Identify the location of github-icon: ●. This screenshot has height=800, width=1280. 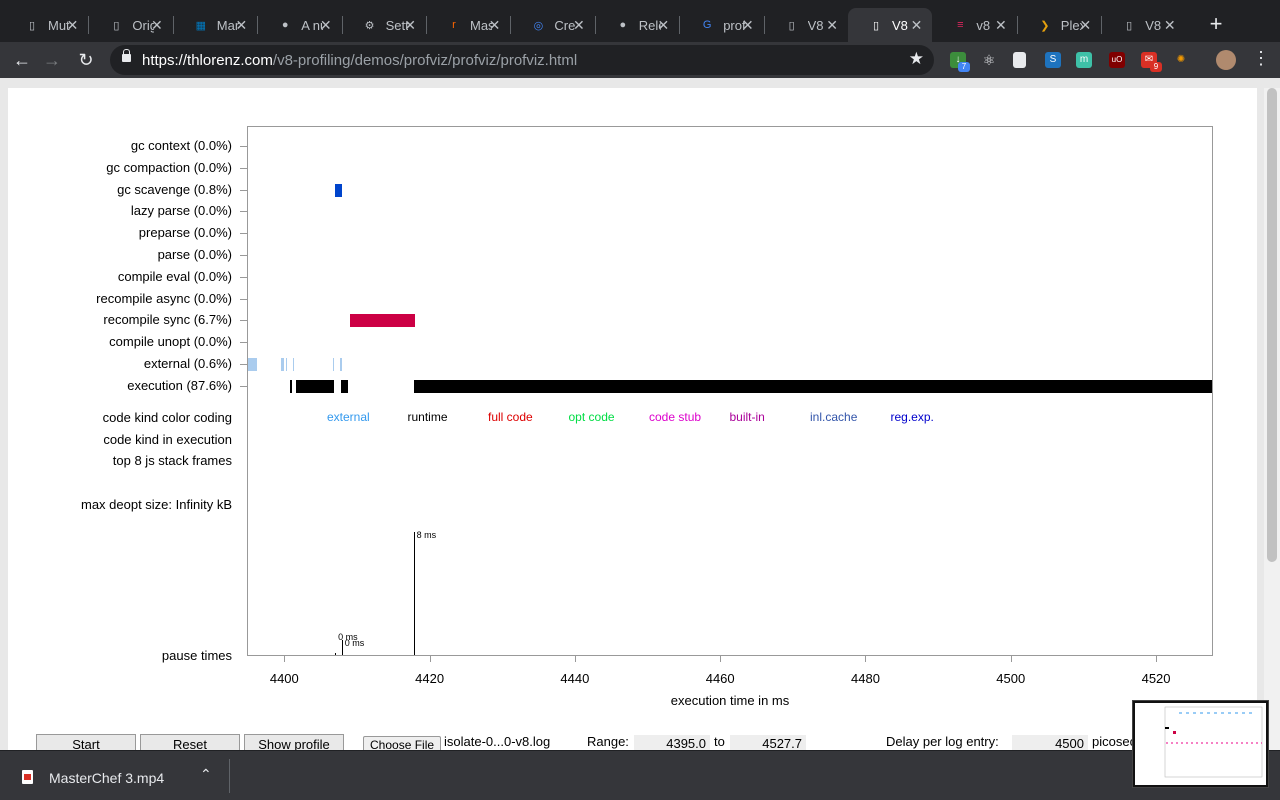
(285, 25).